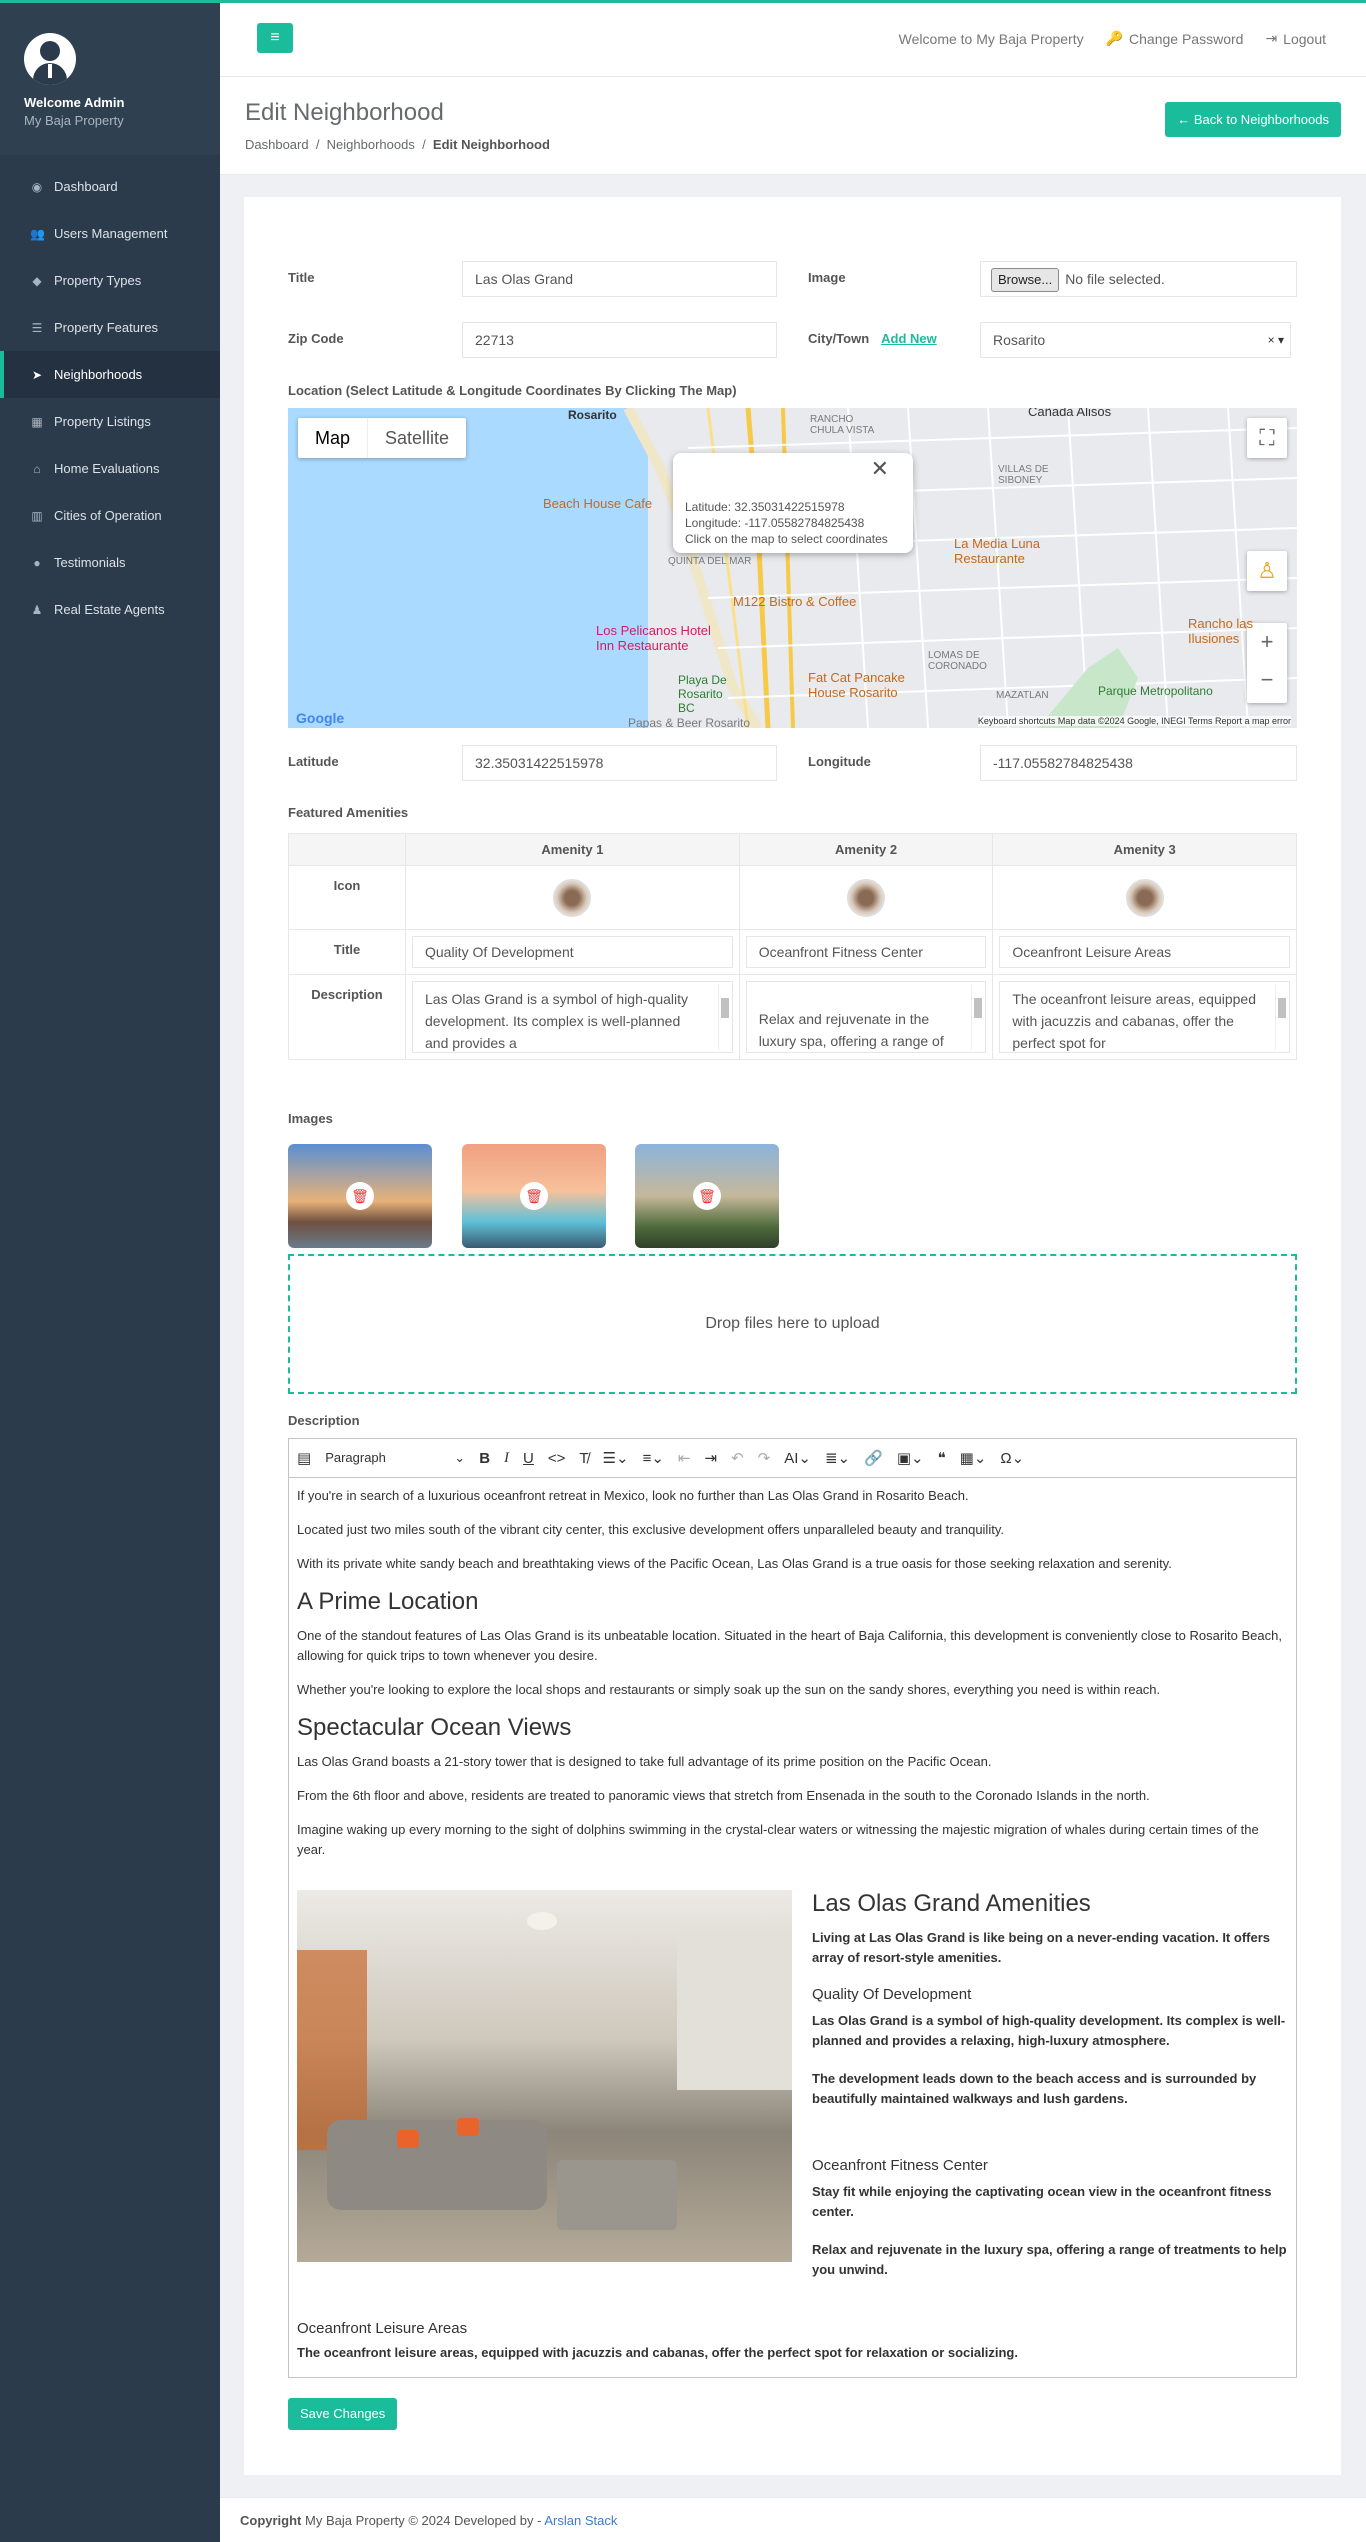 This screenshot has width=1366, height=2542. I want to click on menu-toggle-button: ≡, so click(275, 38).